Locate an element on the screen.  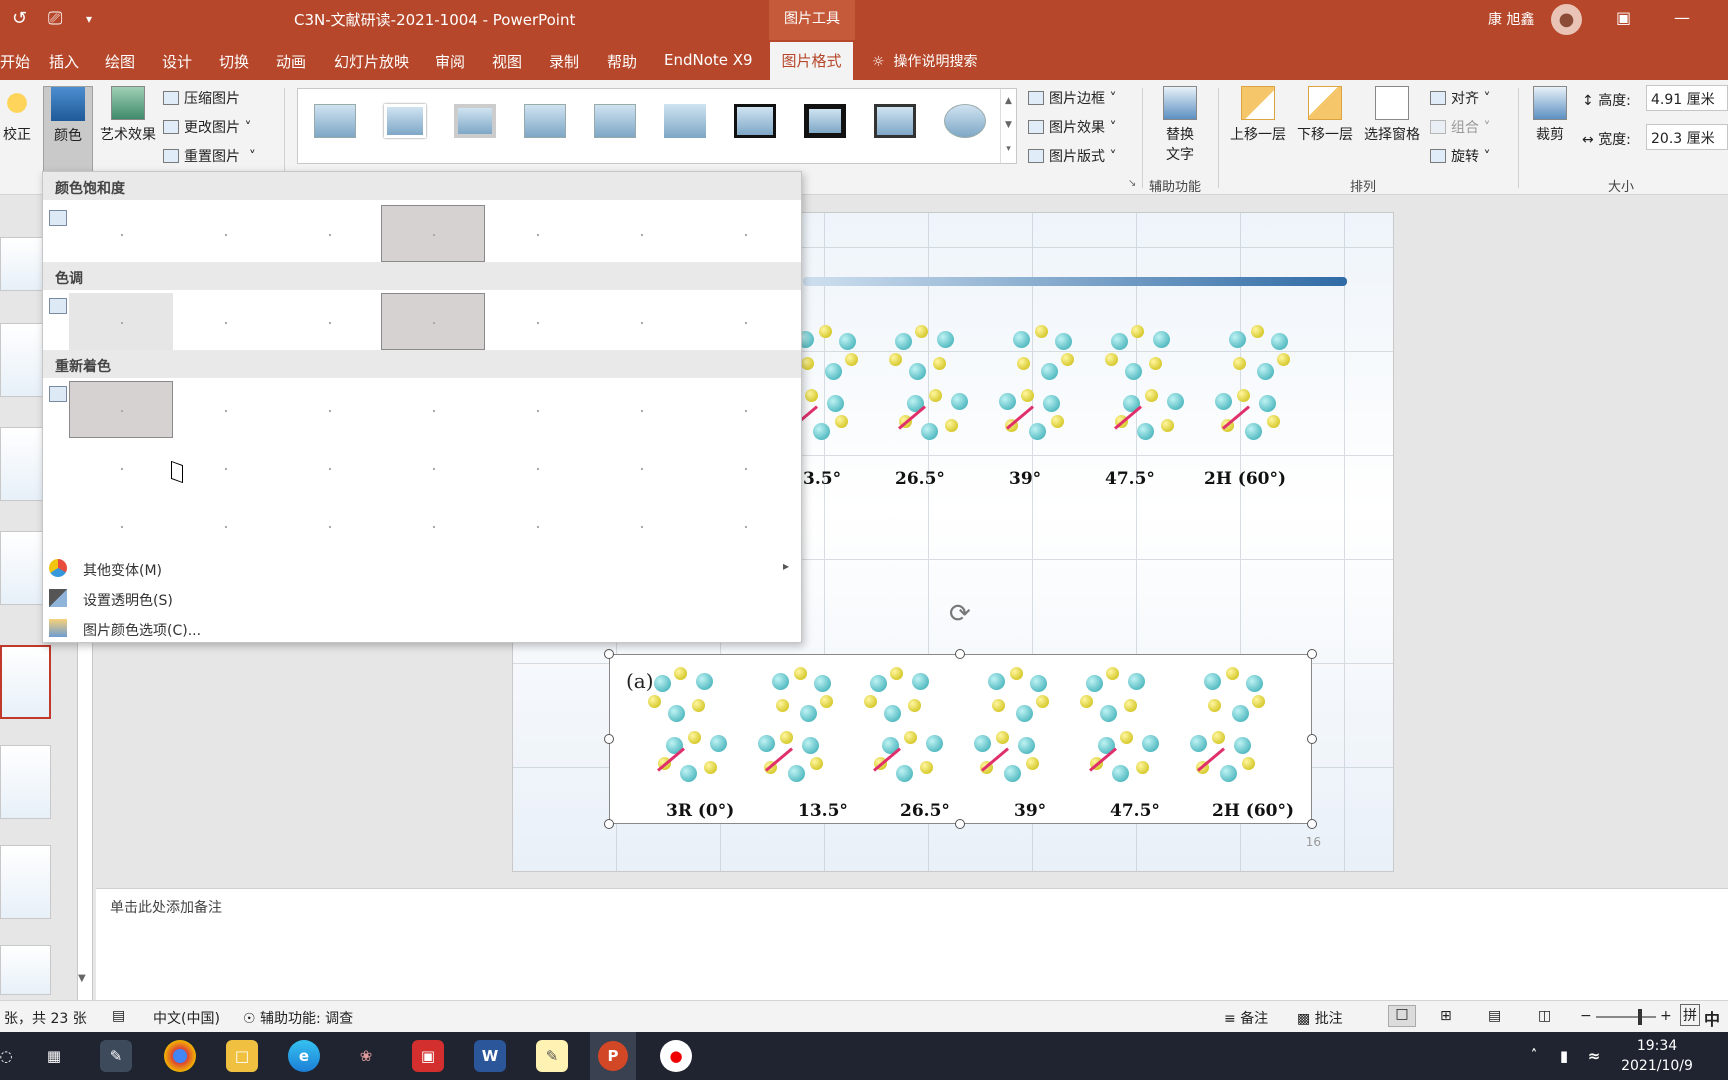
tab-help: 帮助 is located at coordinates (622, 61).